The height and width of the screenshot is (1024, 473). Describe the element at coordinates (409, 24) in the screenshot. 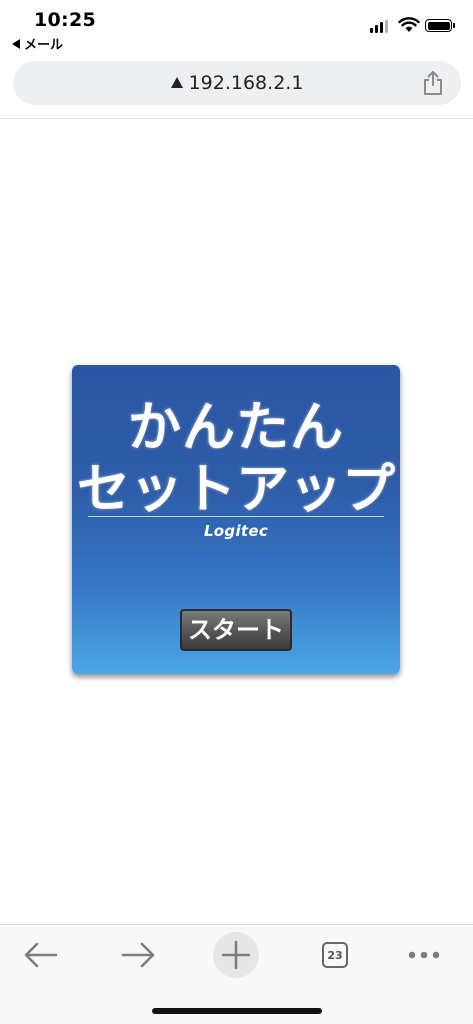

I see `wifi-icon` at that location.